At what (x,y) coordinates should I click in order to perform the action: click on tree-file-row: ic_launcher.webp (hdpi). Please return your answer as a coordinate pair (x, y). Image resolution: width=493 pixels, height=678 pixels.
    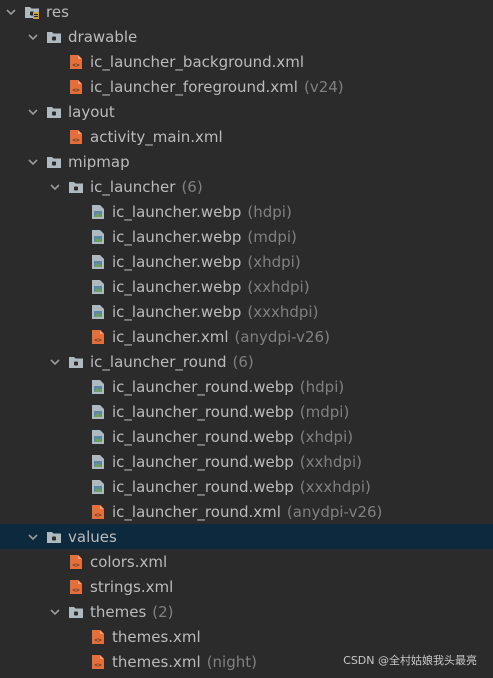
    Looking at the image, I should click on (246, 211).